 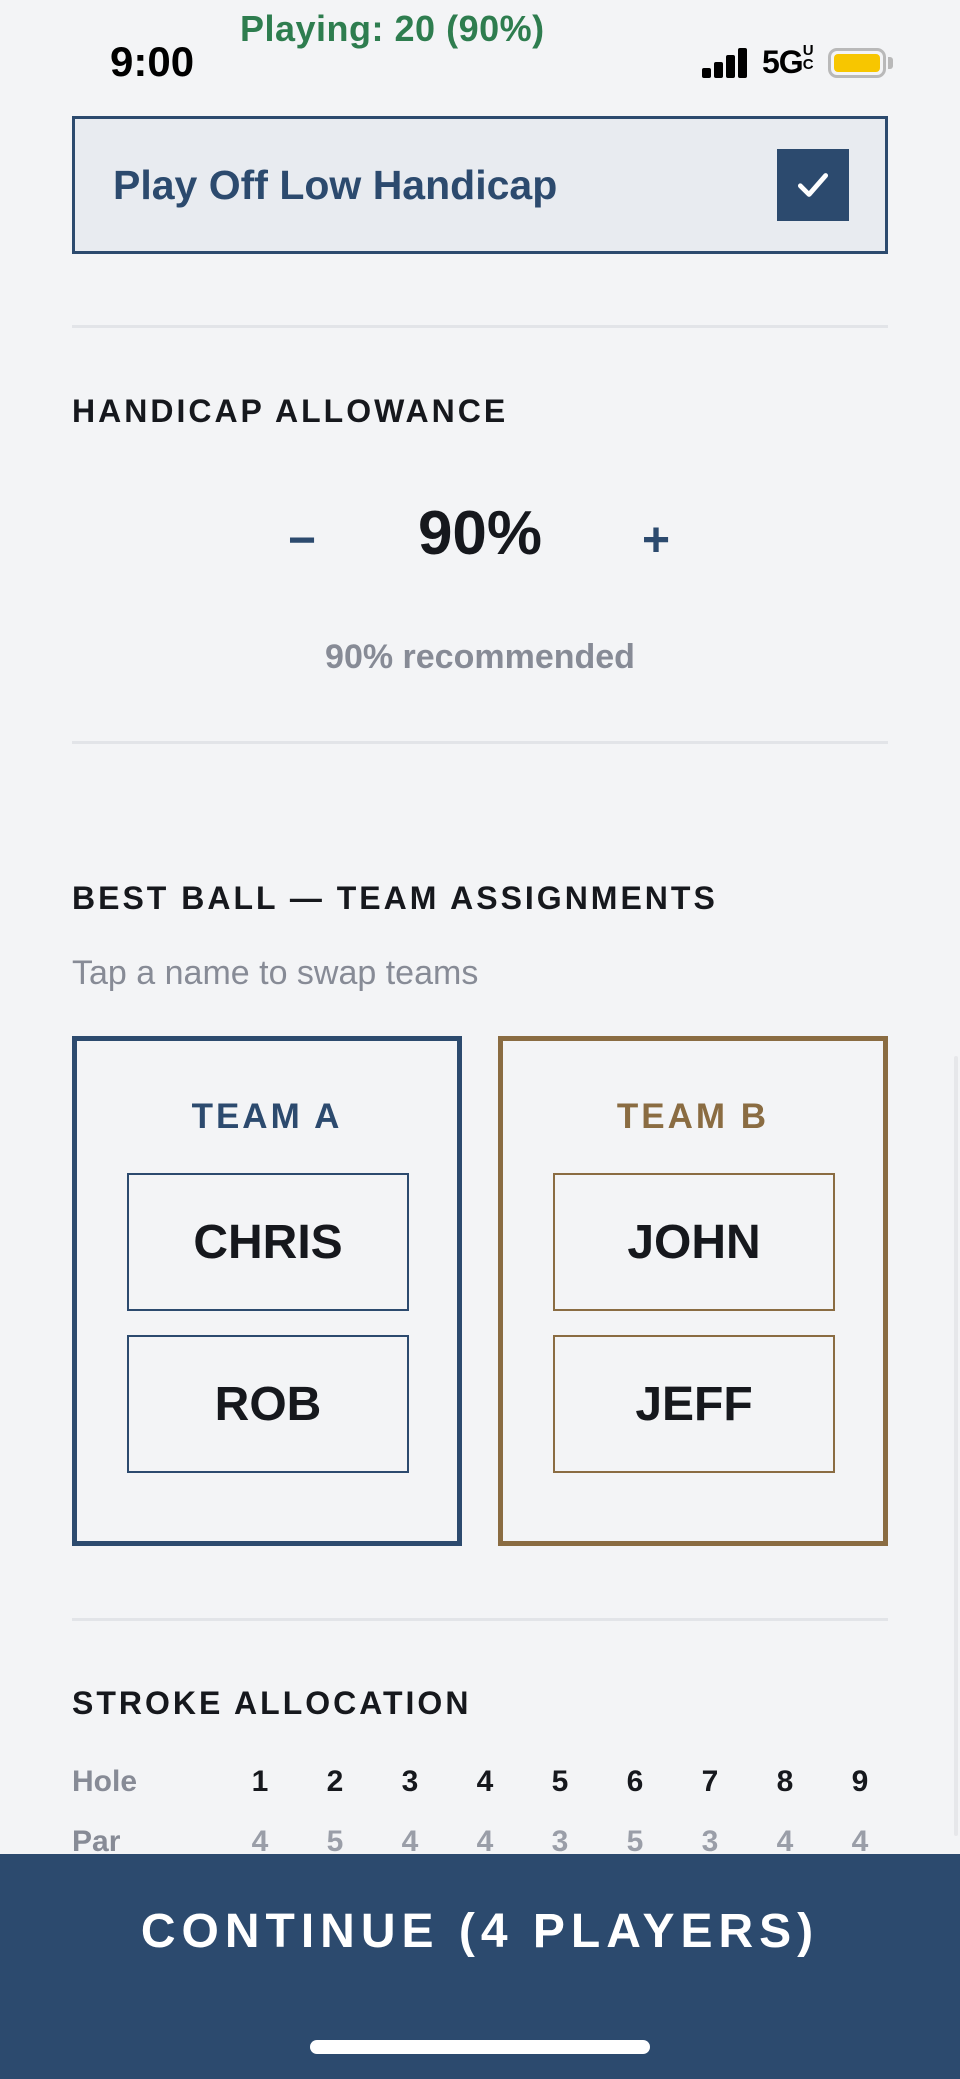 I want to click on team-a-title: TEAM A, so click(x=267, y=1116).